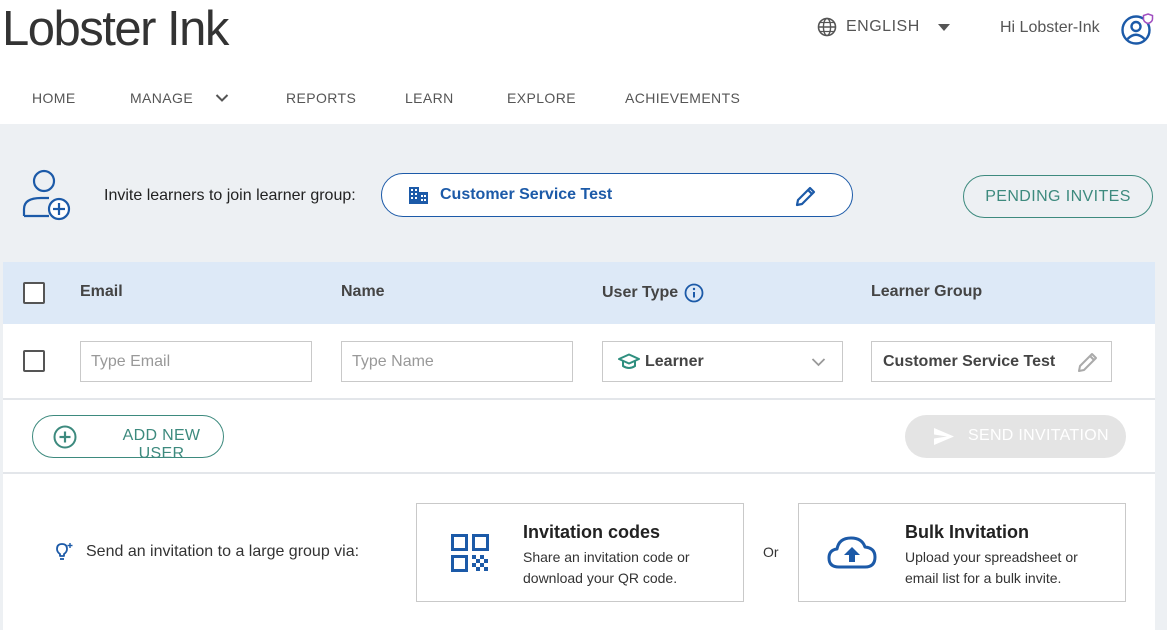 The image size is (1167, 630). I want to click on logo: Lobster Ink, so click(115, 29).